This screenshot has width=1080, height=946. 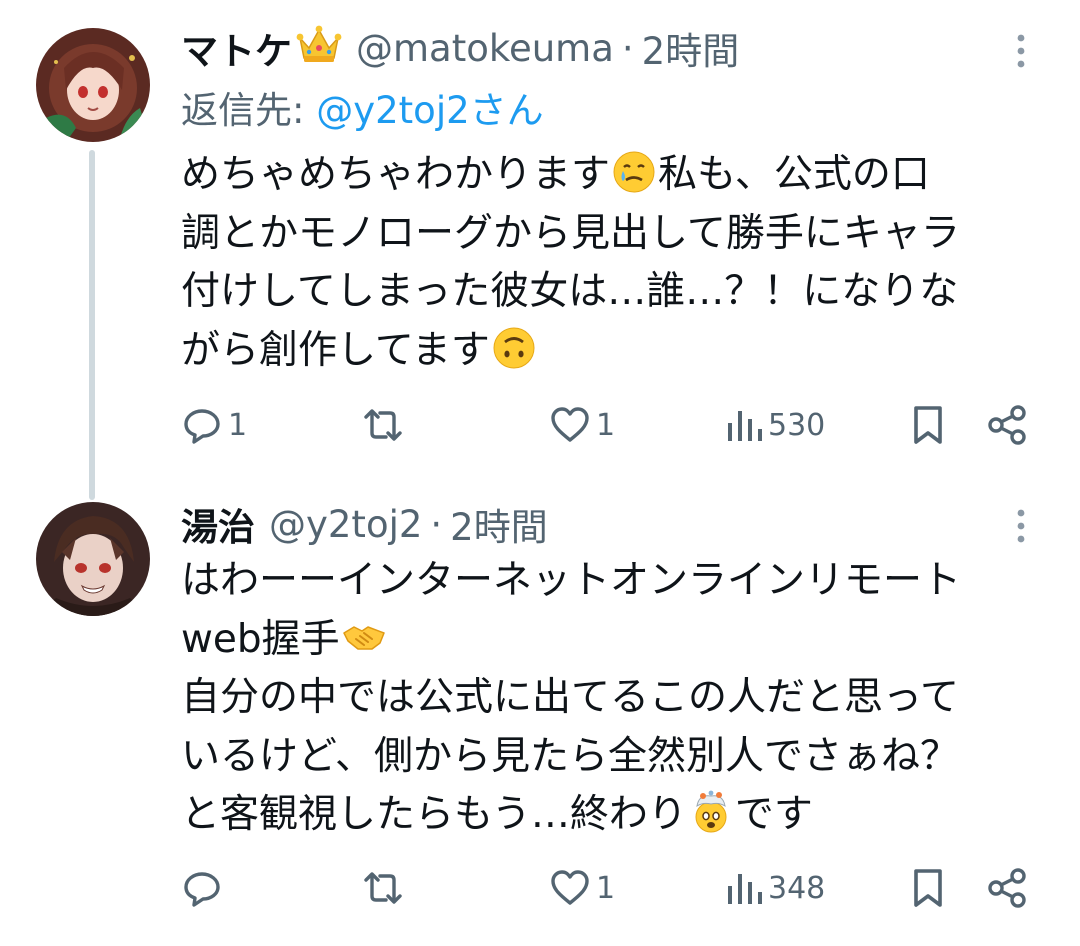 I want to click on avatar-matokeuma, so click(x=93, y=85).